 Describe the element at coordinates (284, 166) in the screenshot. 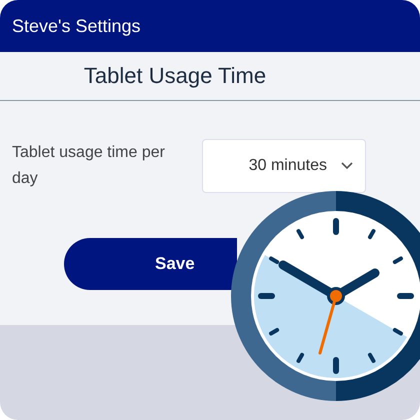

I see `time-dropdown: 30 minutes` at that location.